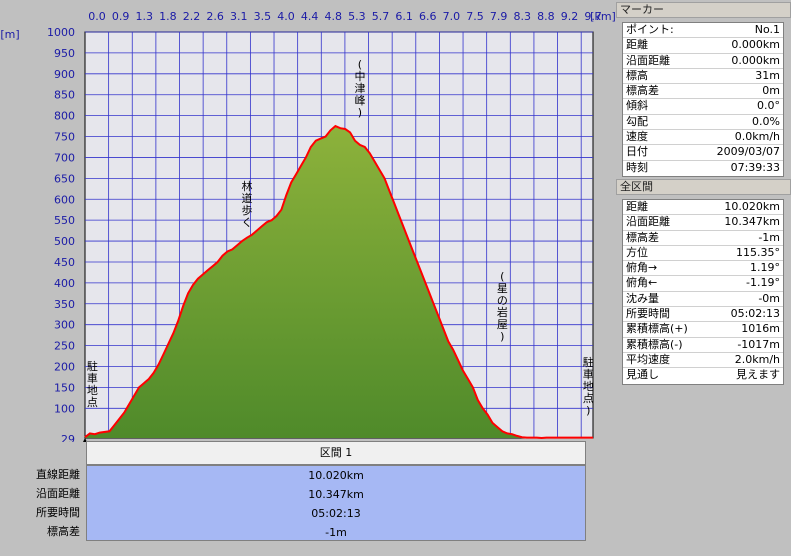 Image resolution: width=791 pixels, height=556 pixels. What do you see at coordinates (64, 304) in the screenshot?
I see `y-tick-label: 350` at bounding box center [64, 304].